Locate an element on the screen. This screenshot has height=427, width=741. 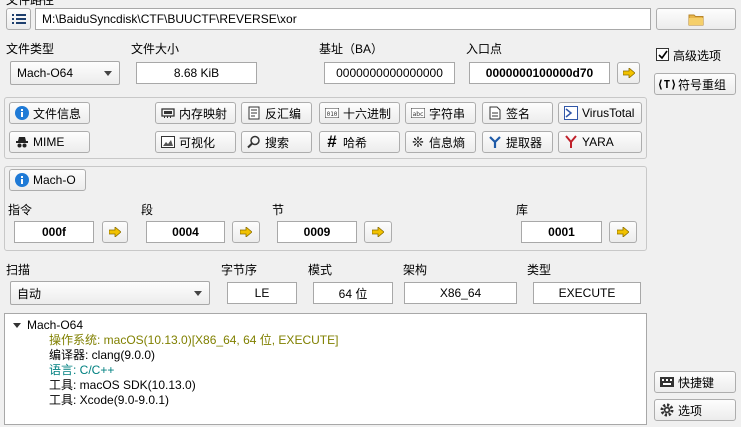
virustotal-button: VirusTotal is located at coordinates (600, 113).